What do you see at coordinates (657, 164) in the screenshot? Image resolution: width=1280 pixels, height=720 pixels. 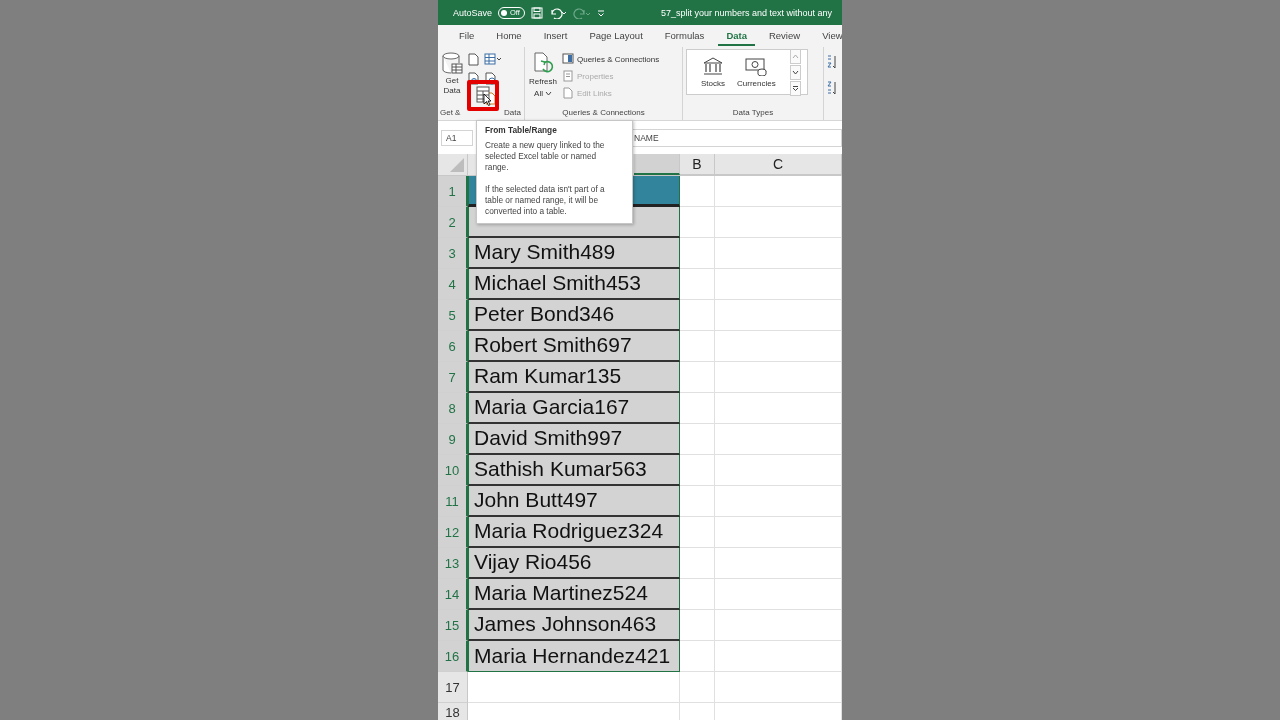 I see `column-header` at bounding box center [657, 164].